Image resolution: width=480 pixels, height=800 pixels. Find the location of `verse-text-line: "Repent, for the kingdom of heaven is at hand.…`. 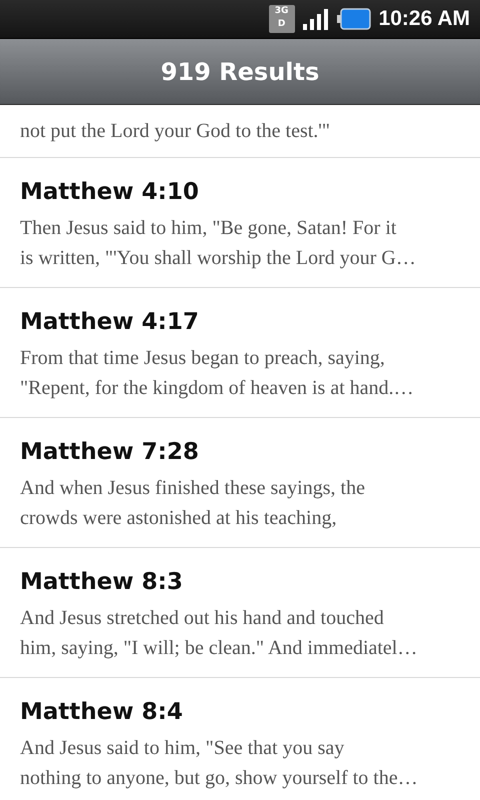

verse-text-line: "Repent, for the kingdom of heaven is at hand.… is located at coordinates (217, 388).